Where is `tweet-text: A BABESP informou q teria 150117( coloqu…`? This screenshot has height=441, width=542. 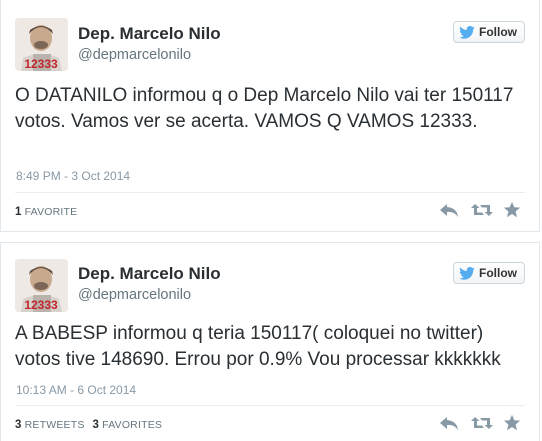 tweet-text: A BABESP informou q teria 150117( coloqu… is located at coordinates (258, 346).